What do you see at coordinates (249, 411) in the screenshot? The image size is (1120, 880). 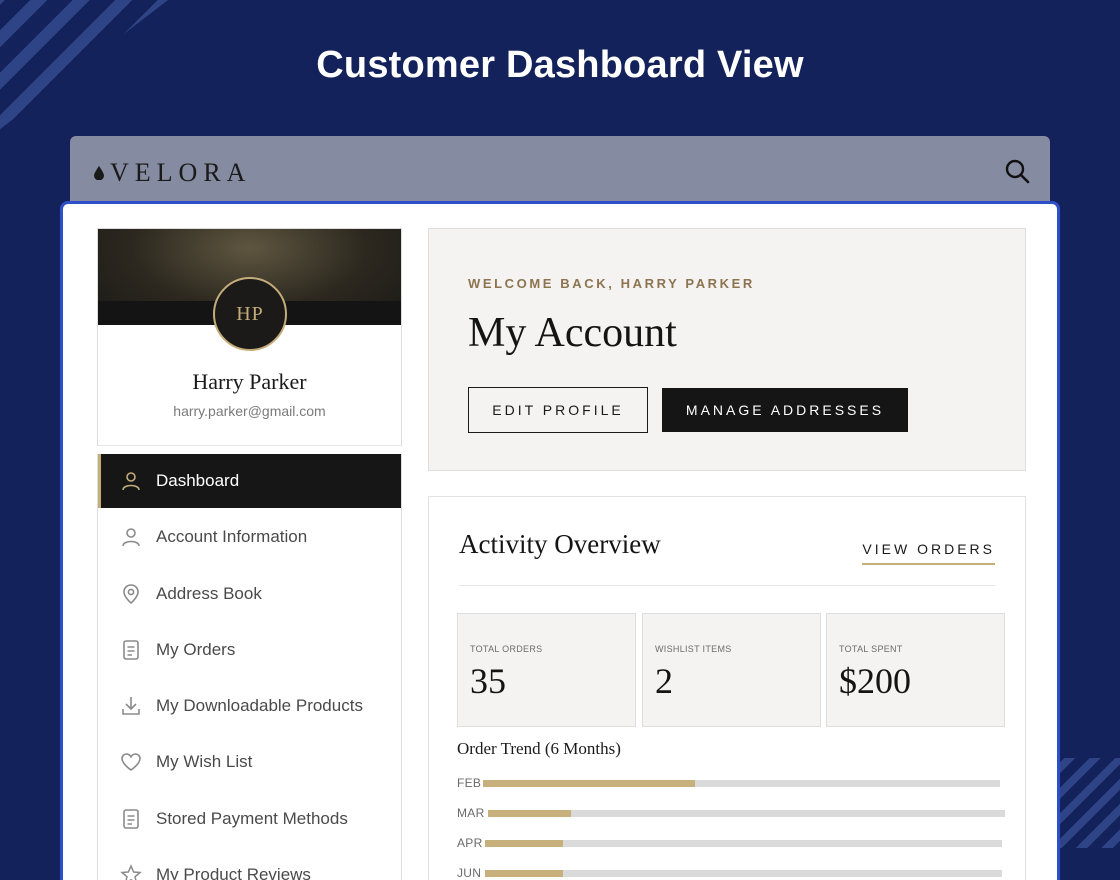 I see `profile-email: harry.parker@gmail.com` at bounding box center [249, 411].